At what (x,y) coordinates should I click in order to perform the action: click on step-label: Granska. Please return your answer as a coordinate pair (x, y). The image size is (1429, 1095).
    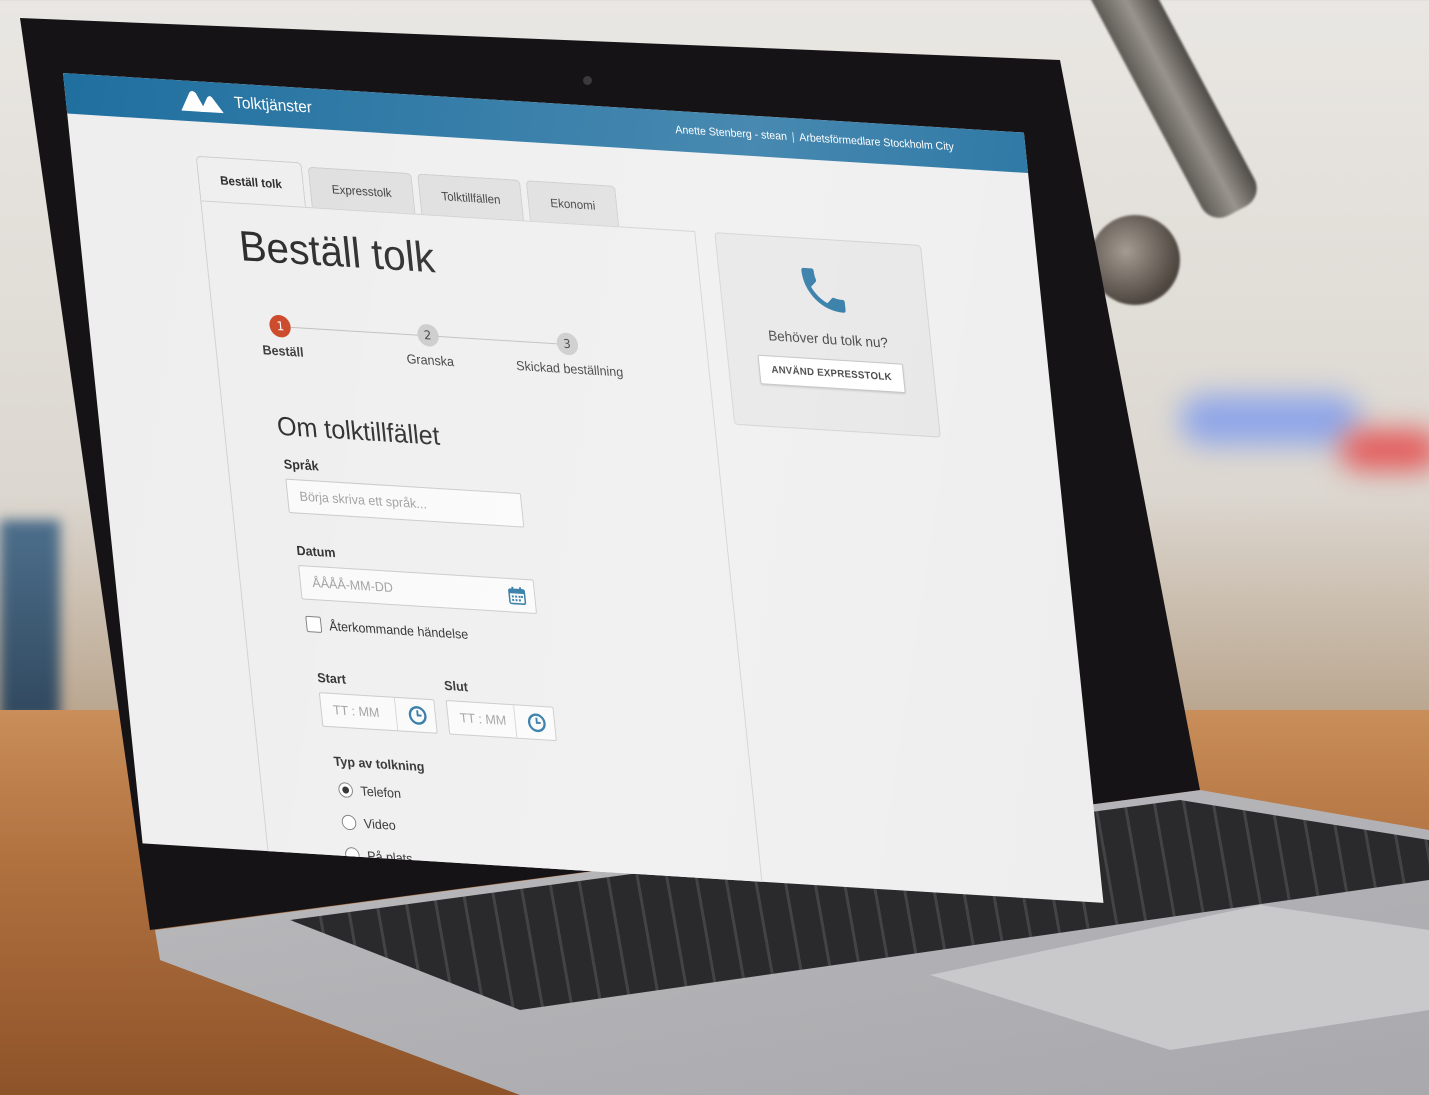
    Looking at the image, I should click on (430, 360).